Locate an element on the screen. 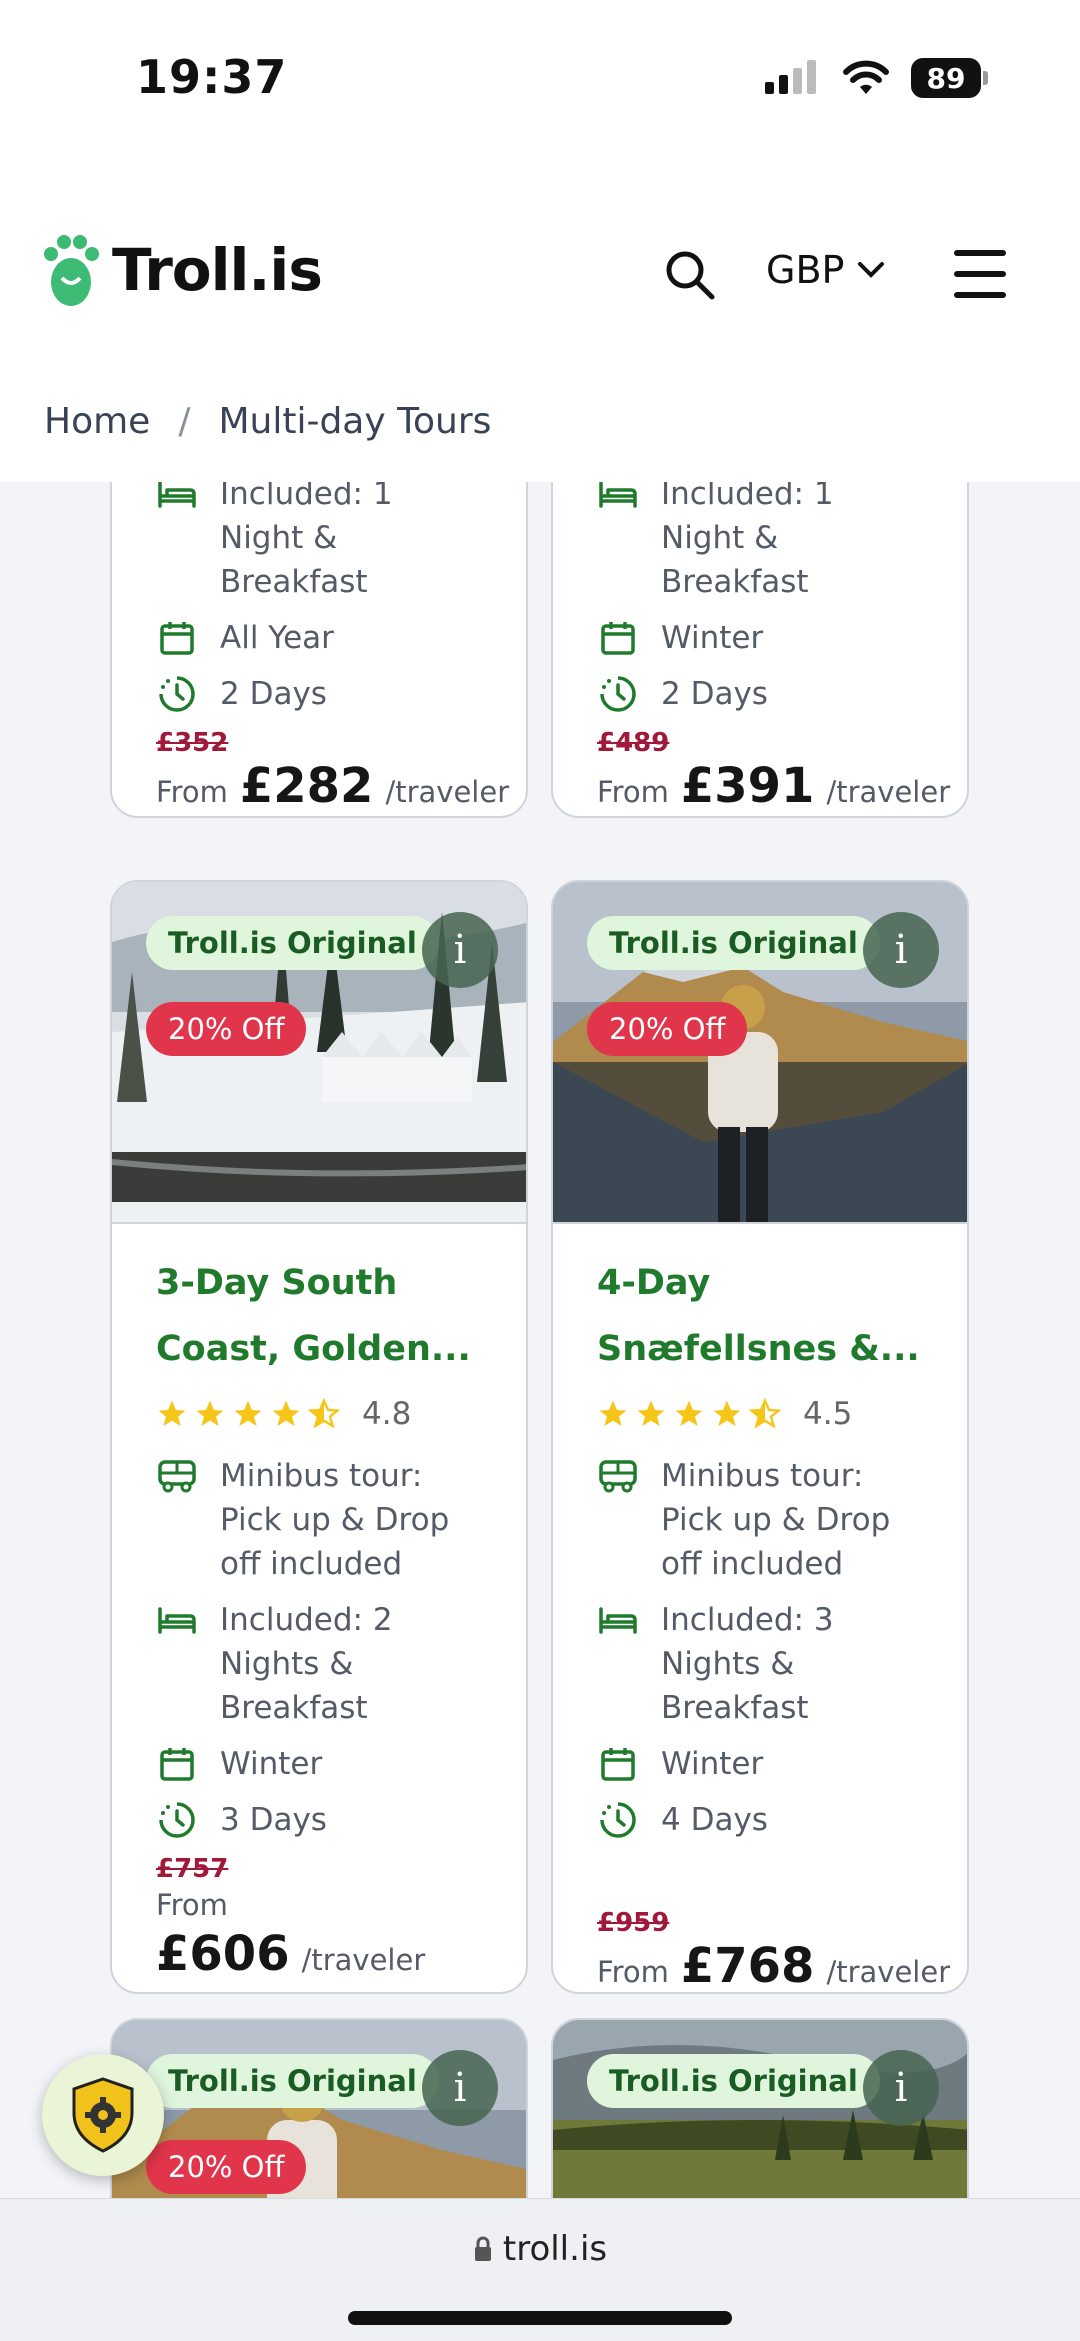 The width and height of the screenshot is (1080, 2341). feature-duration: 2 Days is located at coordinates (760, 694).